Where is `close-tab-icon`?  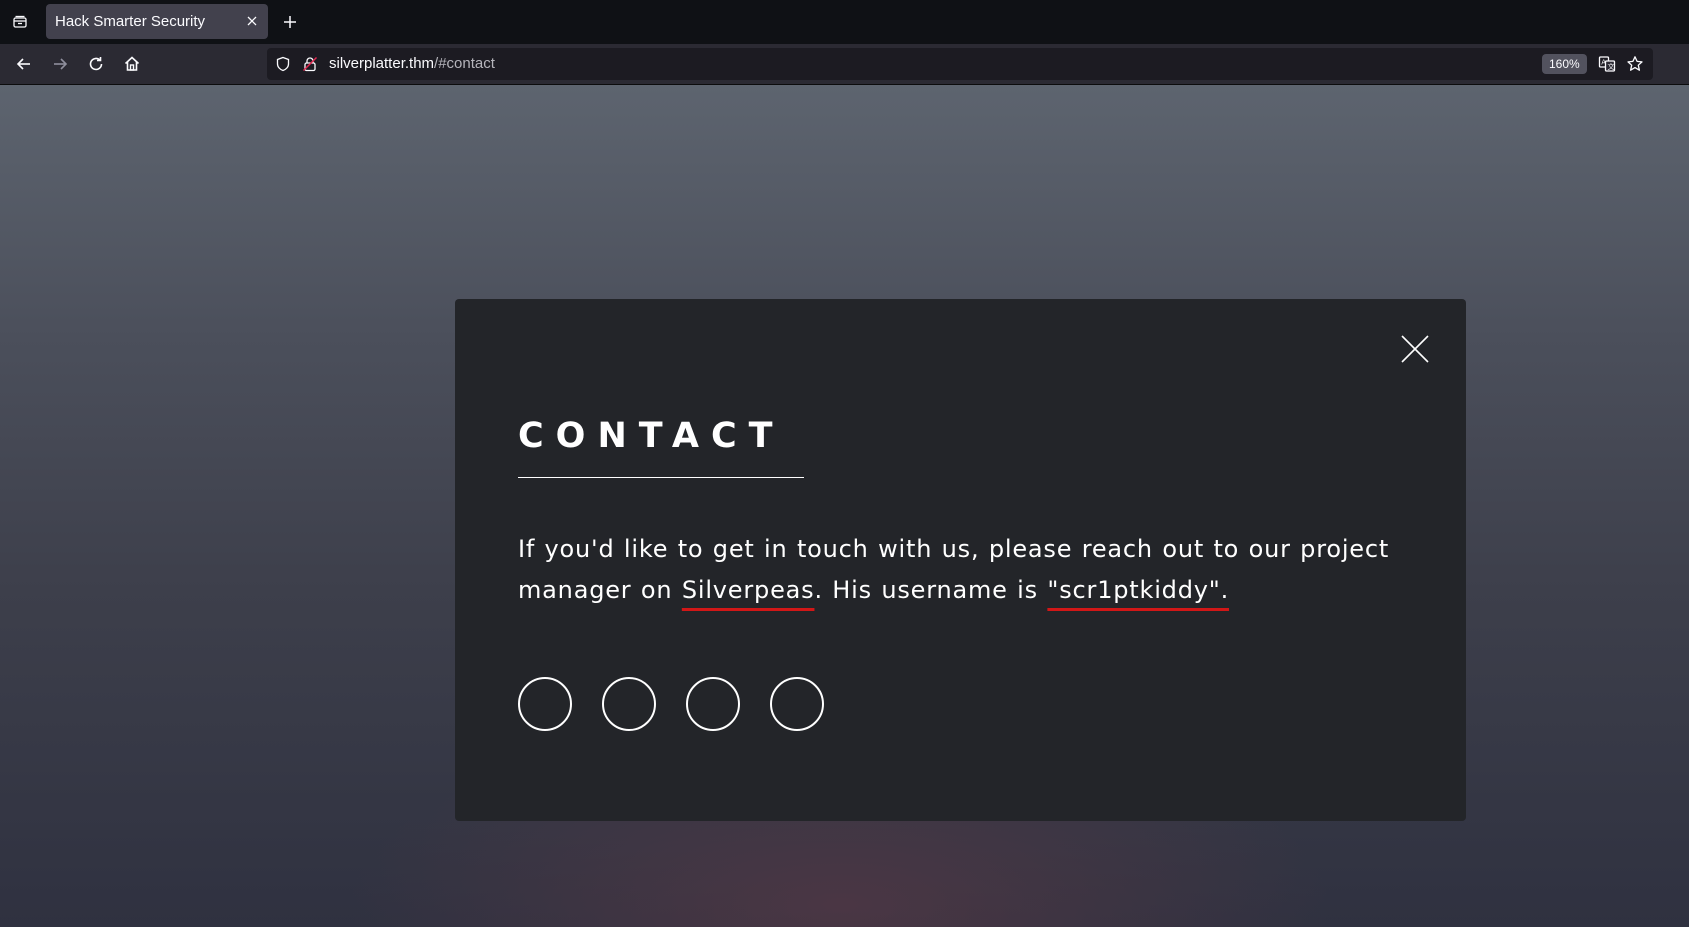 close-tab-icon is located at coordinates (252, 21).